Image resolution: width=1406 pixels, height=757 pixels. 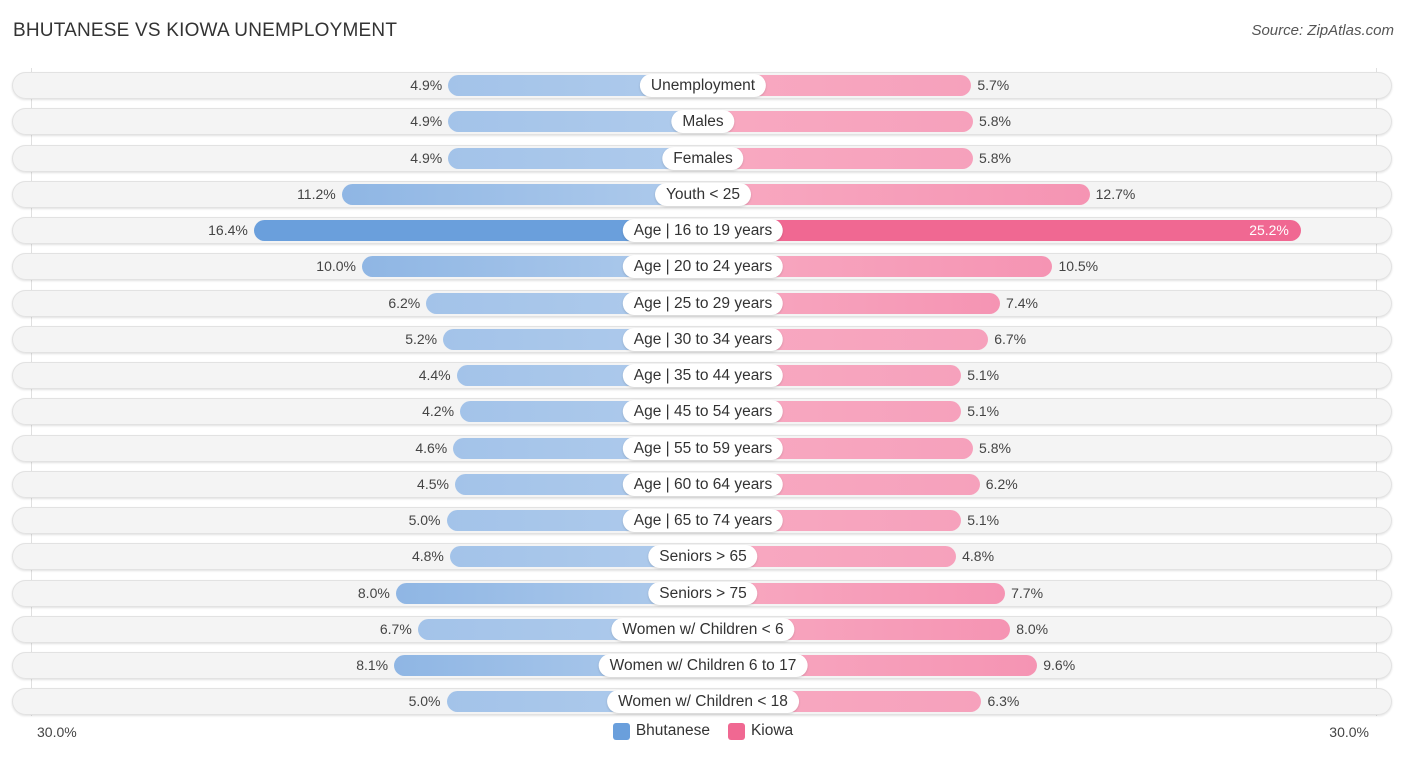 I want to click on legend-label-kiowa: Kiowa, so click(x=772, y=730).